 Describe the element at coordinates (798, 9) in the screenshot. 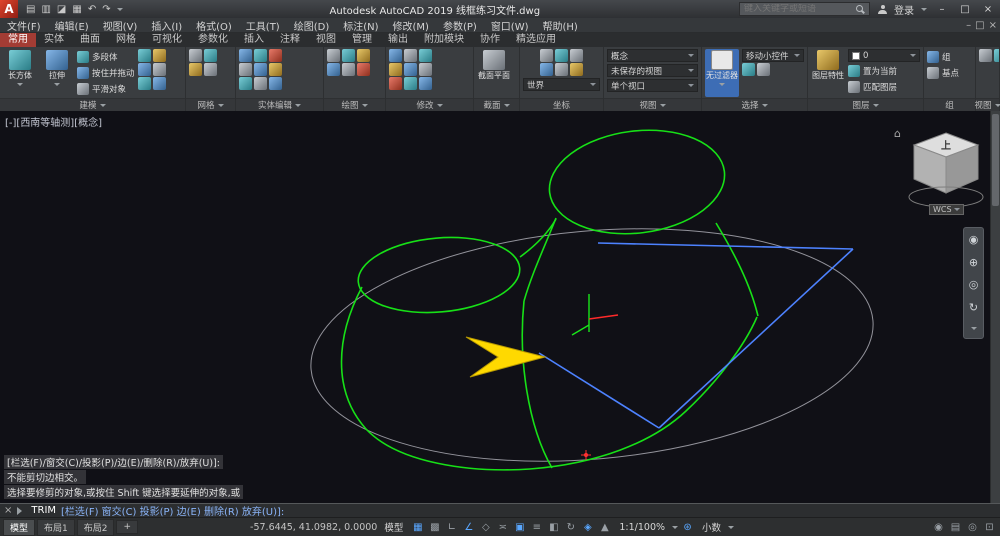

I see `search-input` at that location.